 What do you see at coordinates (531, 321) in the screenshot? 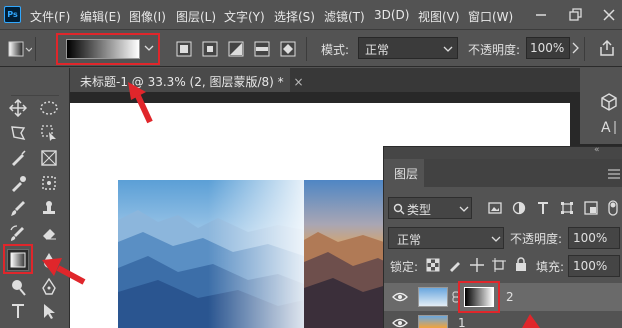
I see `arrow-to-layer-mask` at bounding box center [531, 321].